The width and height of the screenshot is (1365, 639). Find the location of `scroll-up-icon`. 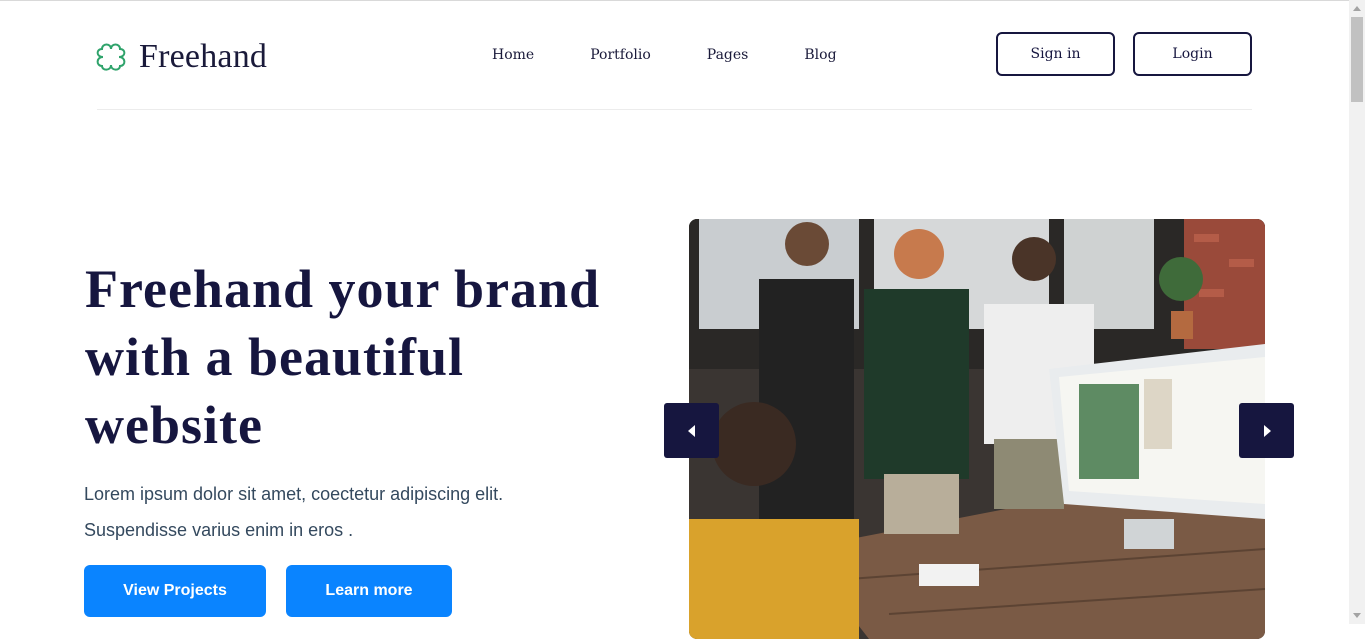

scroll-up-icon is located at coordinates (1357, 8).